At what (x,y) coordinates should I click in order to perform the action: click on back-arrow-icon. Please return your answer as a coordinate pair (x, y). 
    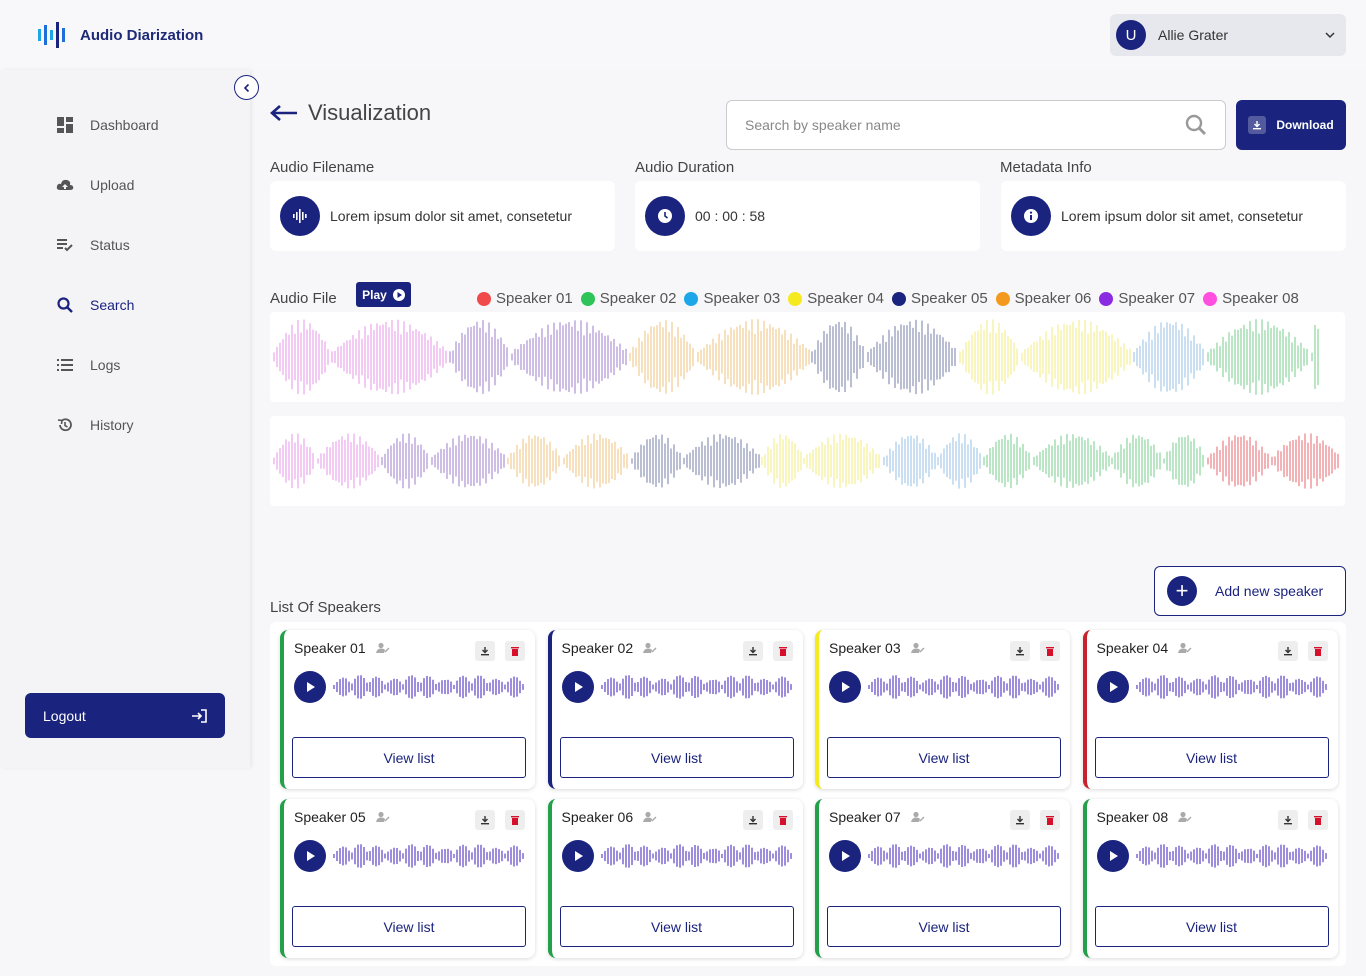
    Looking at the image, I should click on (284, 113).